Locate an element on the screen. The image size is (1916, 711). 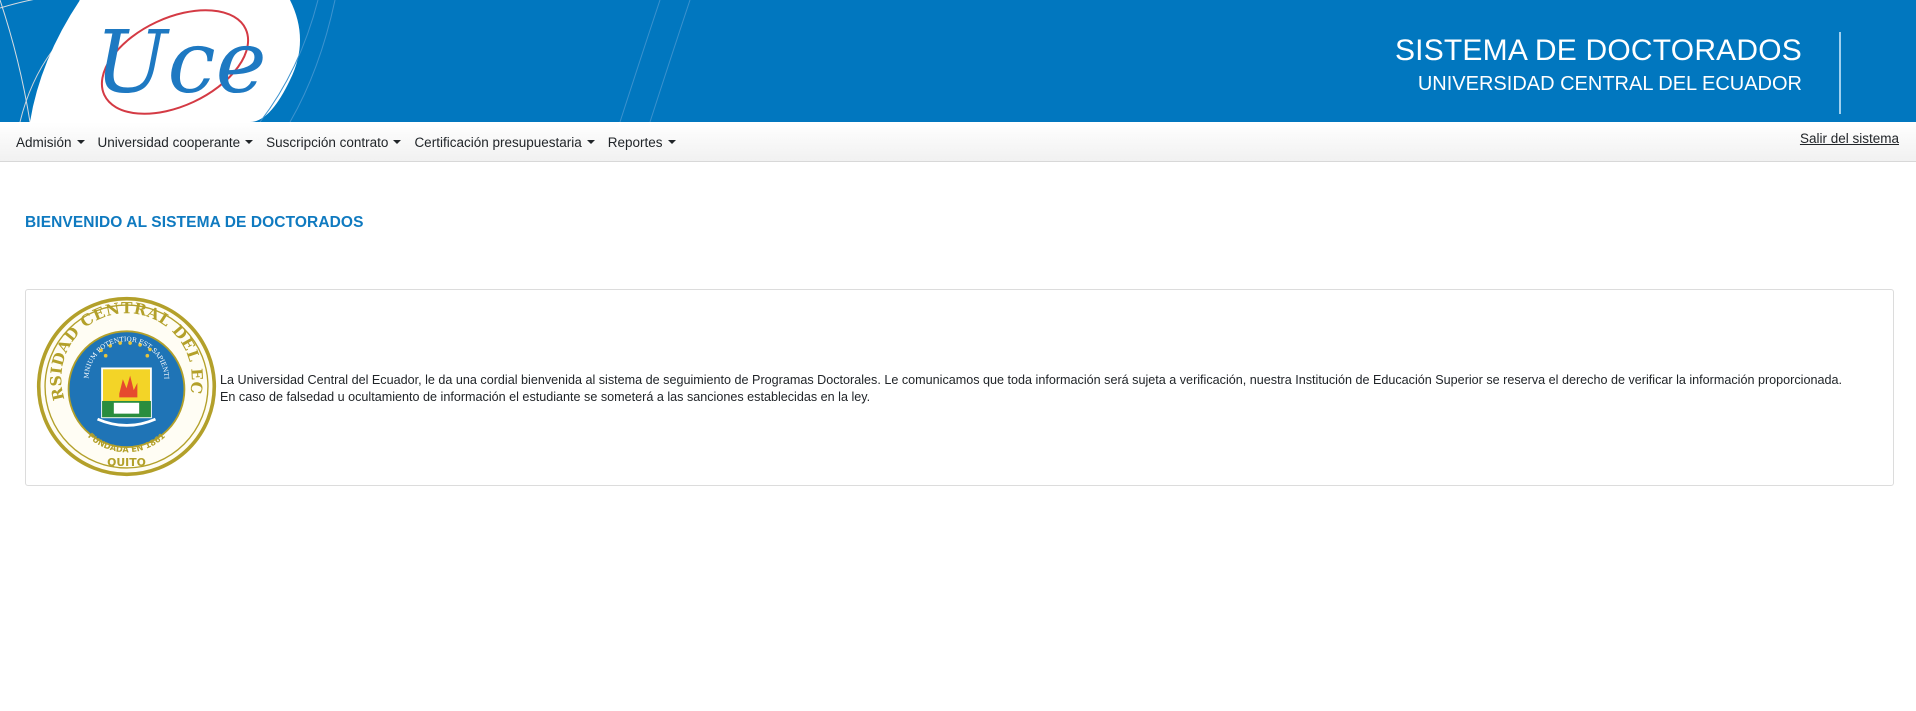
system-subtitle: UNIVERSIDAD CENTRAL DEL ECUADOR is located at coordinates (1609, 84).